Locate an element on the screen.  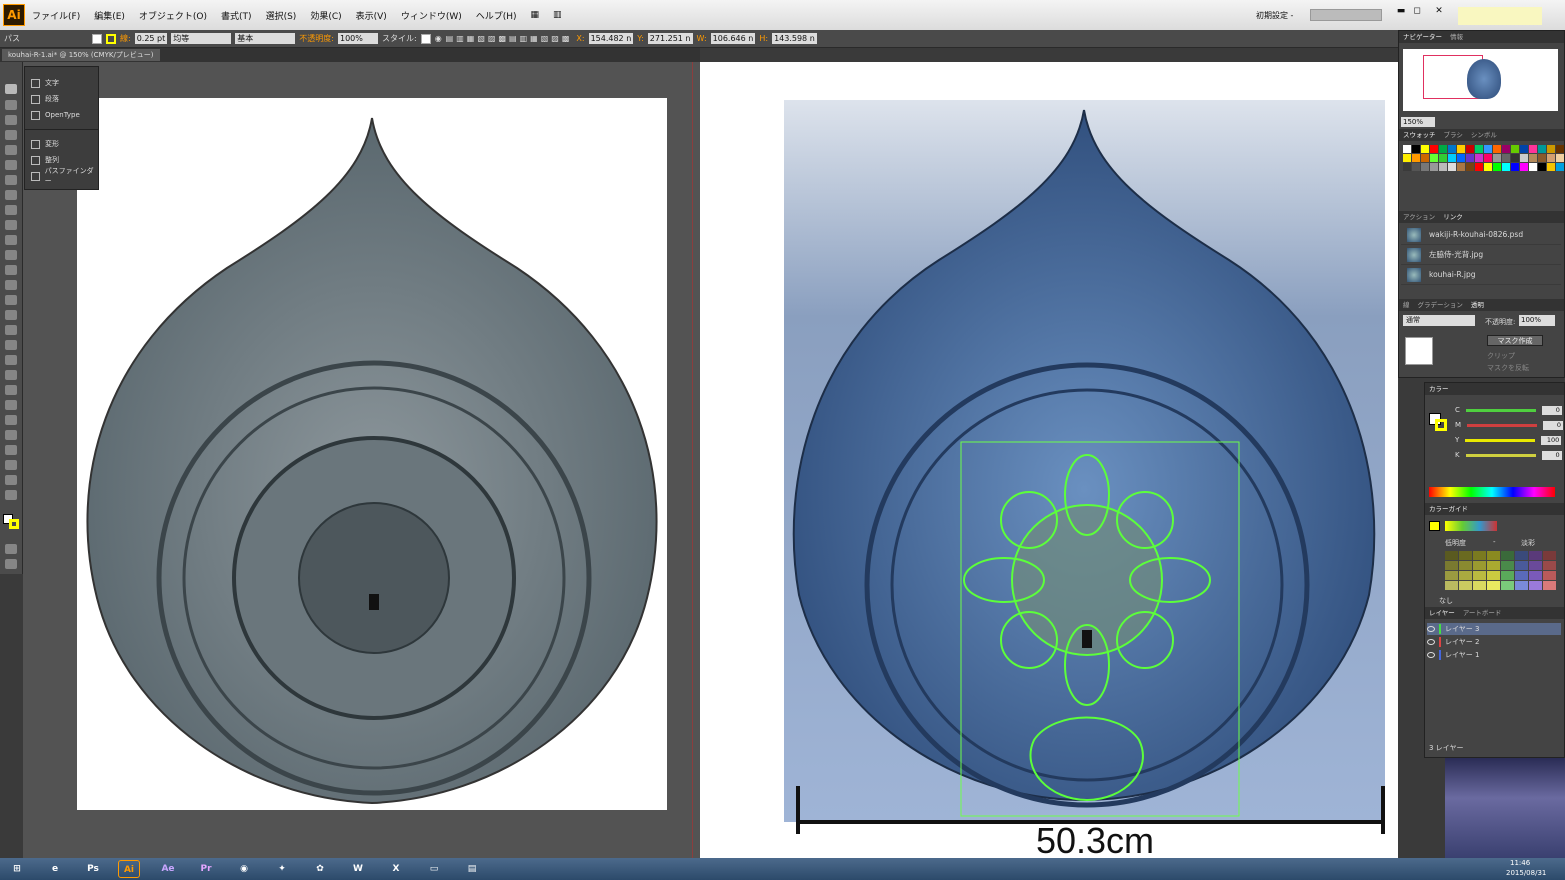
flyout-transform: 変形 is located at coordinates (61, 144).